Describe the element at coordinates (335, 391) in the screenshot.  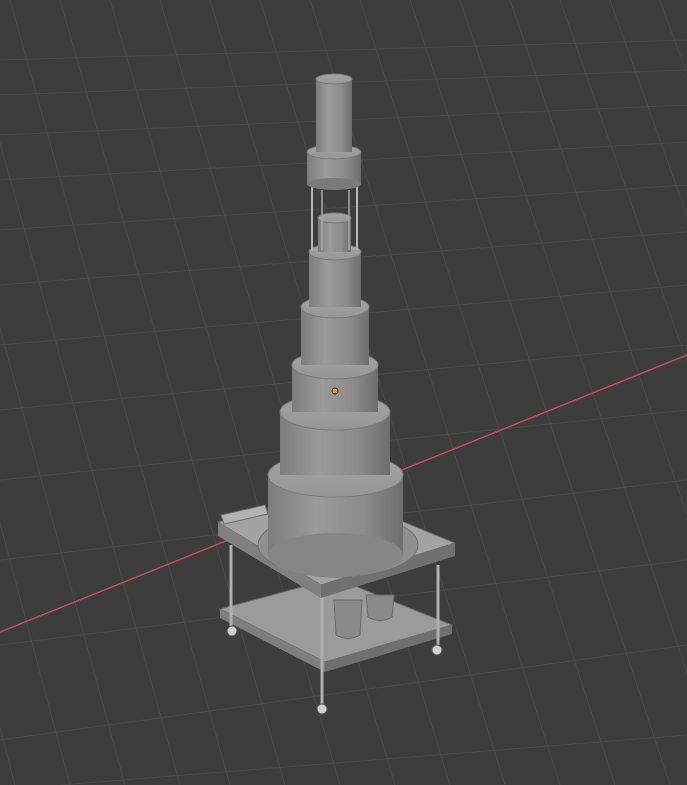
I see `object-origin-point` at that location.